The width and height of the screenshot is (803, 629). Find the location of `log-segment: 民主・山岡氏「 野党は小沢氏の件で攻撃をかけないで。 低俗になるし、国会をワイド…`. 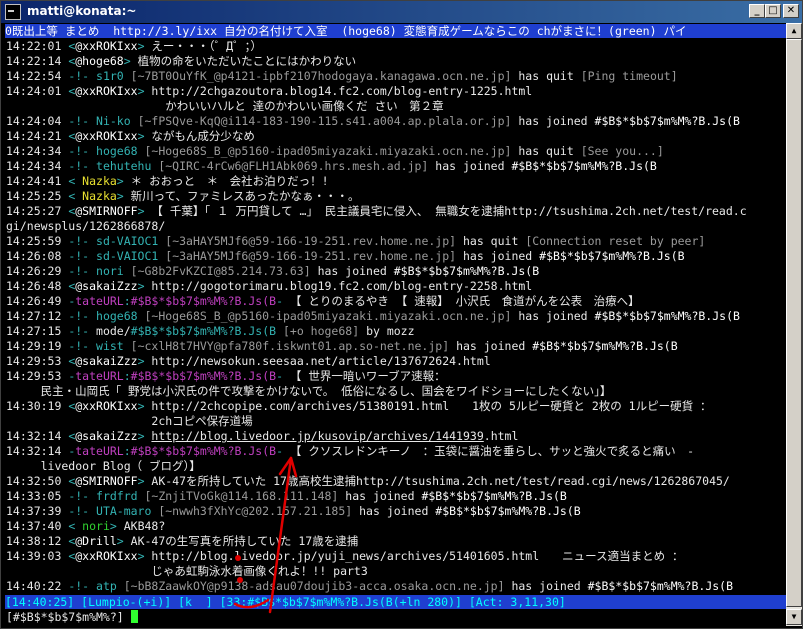

log-segment: 民主・山岡氏「 野党は小沢氏の件で攻撃をかけないで。 低俗になるし、国会をワイド… is located at coordinates (309, 391).